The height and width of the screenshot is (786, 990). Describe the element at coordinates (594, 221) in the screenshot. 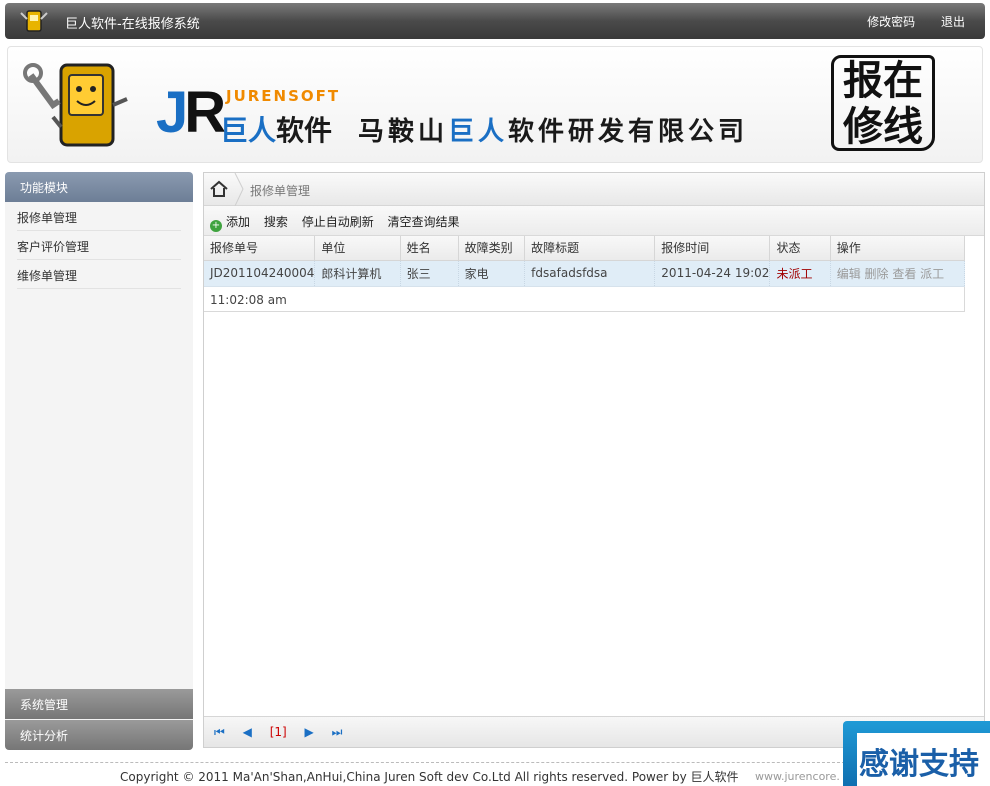

I see `toolbar: + 添加 搜索 停止自动刷新 清空查询结果` at that location.